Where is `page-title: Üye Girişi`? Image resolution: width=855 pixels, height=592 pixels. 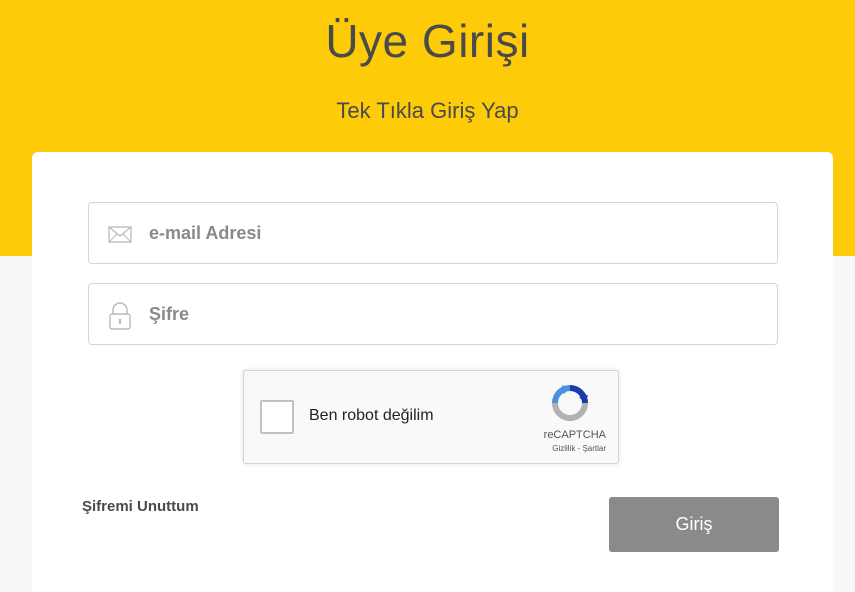 page-title: Üye Girişi is located at coordinates (427, 41).